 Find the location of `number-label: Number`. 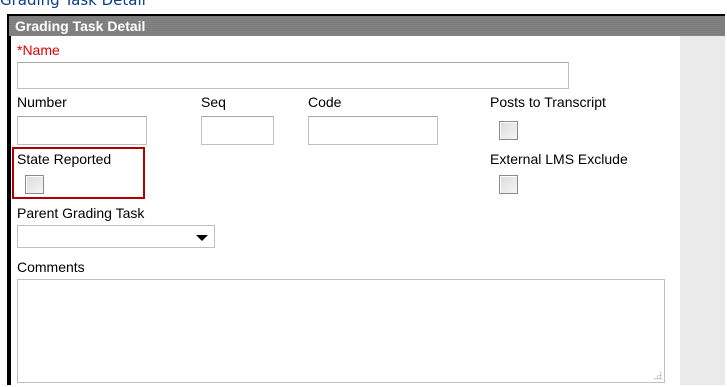

number-label: Number is located at coordinates (42, 102).